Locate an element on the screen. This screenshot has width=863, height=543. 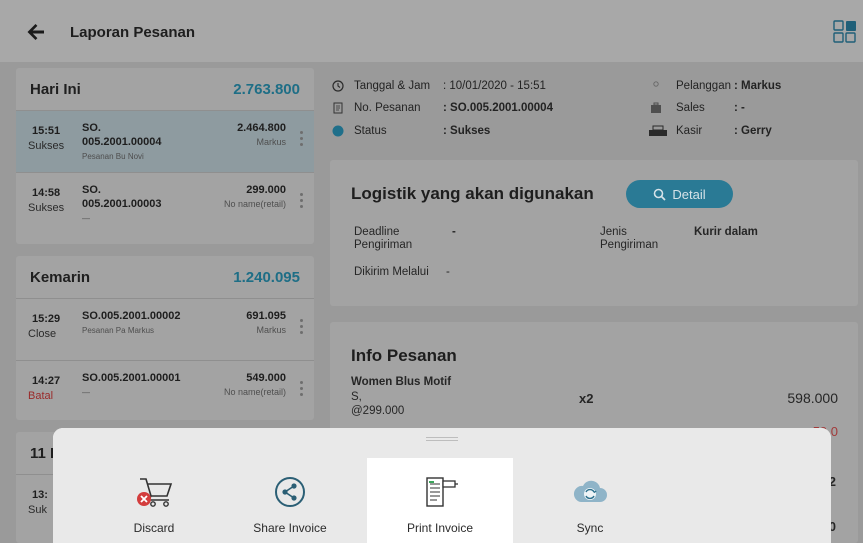
order-status: Suk is located at coordinates (37, 510).